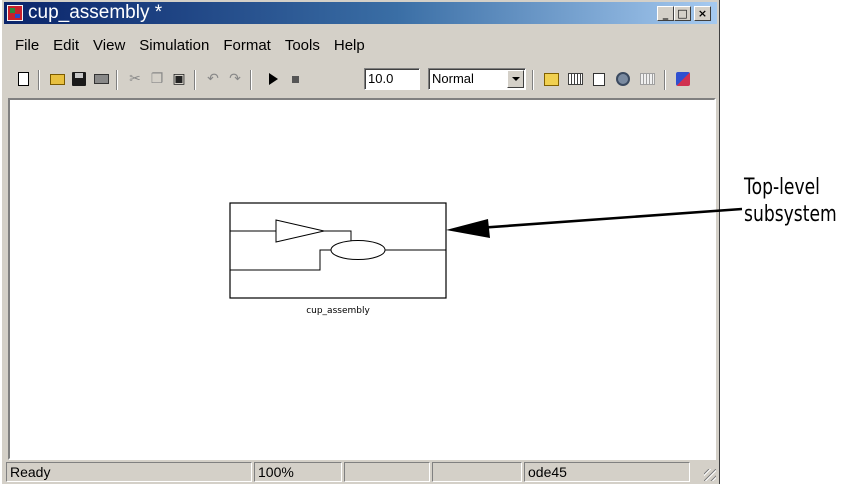 The image size is (850, 484). What do you see at coordinates (790, 214) in the screenshot?
I see `annotation-line-2: subsystem` at bounding box center [790, 214].